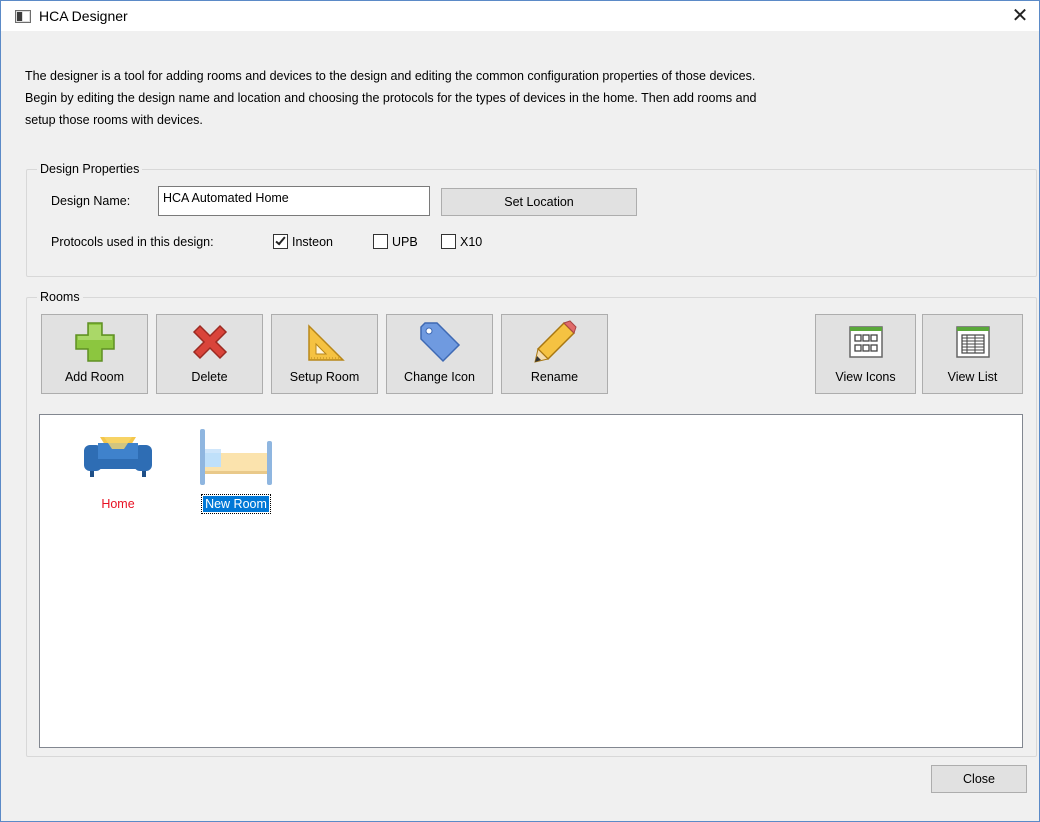 This screenshot has width=1040, height=822. What do you see at coordinates (91, 201) in the screenshot?
I see `design-name-label: Design Name:` at bounding box center [91, 201].